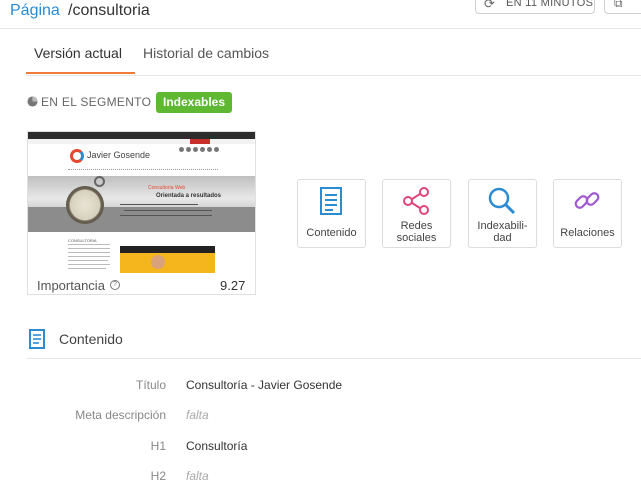 The image size is (641, 483). What do you see at coordinates (197, 415) in the screenshot?
I see `row-value-meta-description: falta` at bounding box center [197, 415].